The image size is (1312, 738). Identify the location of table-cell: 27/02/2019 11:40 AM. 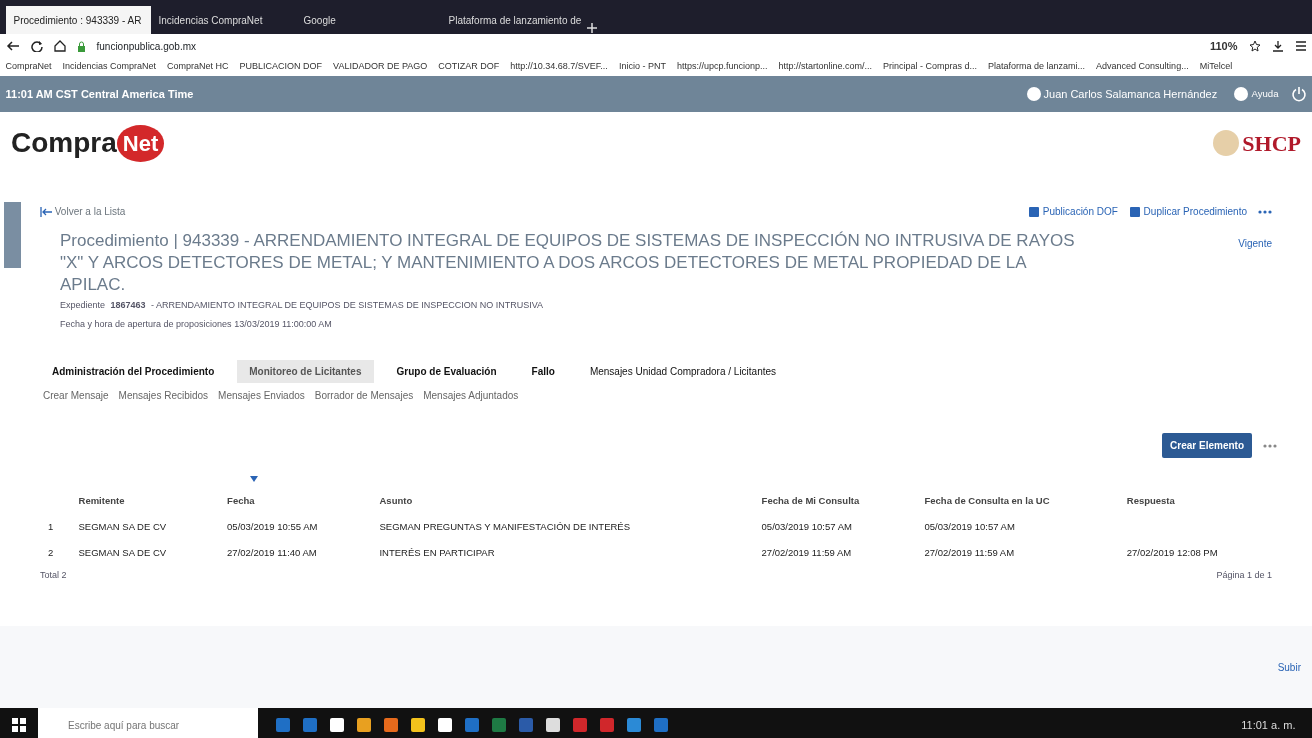
(295, 553).